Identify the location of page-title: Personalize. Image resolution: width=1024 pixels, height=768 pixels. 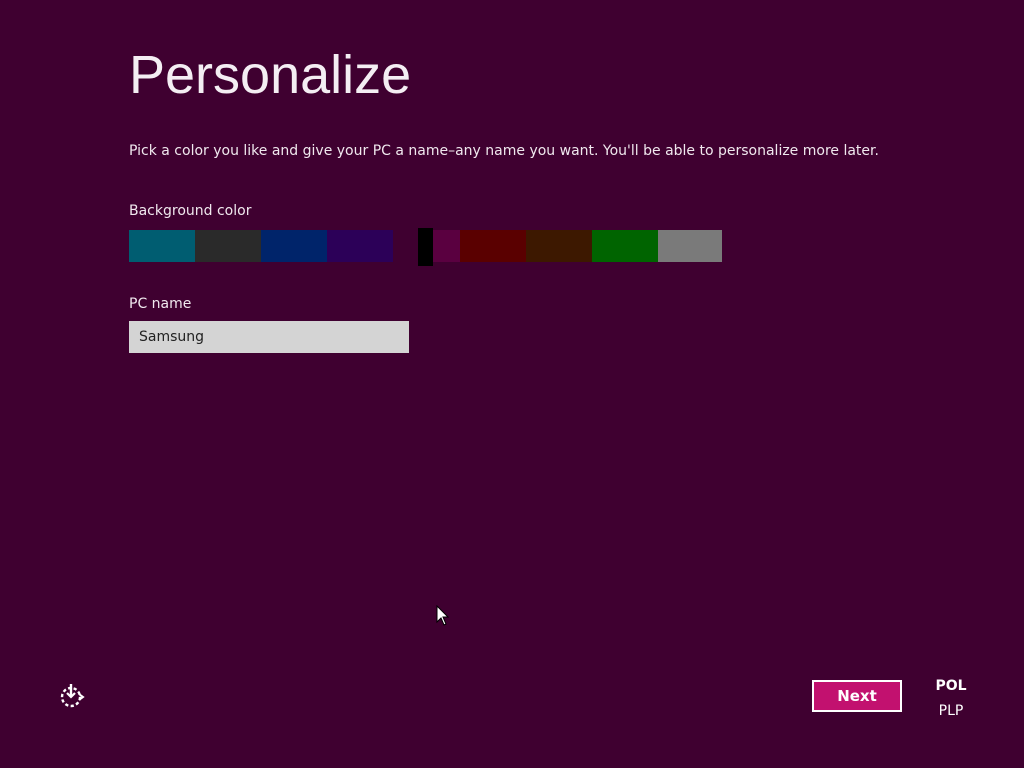
(270, 75).